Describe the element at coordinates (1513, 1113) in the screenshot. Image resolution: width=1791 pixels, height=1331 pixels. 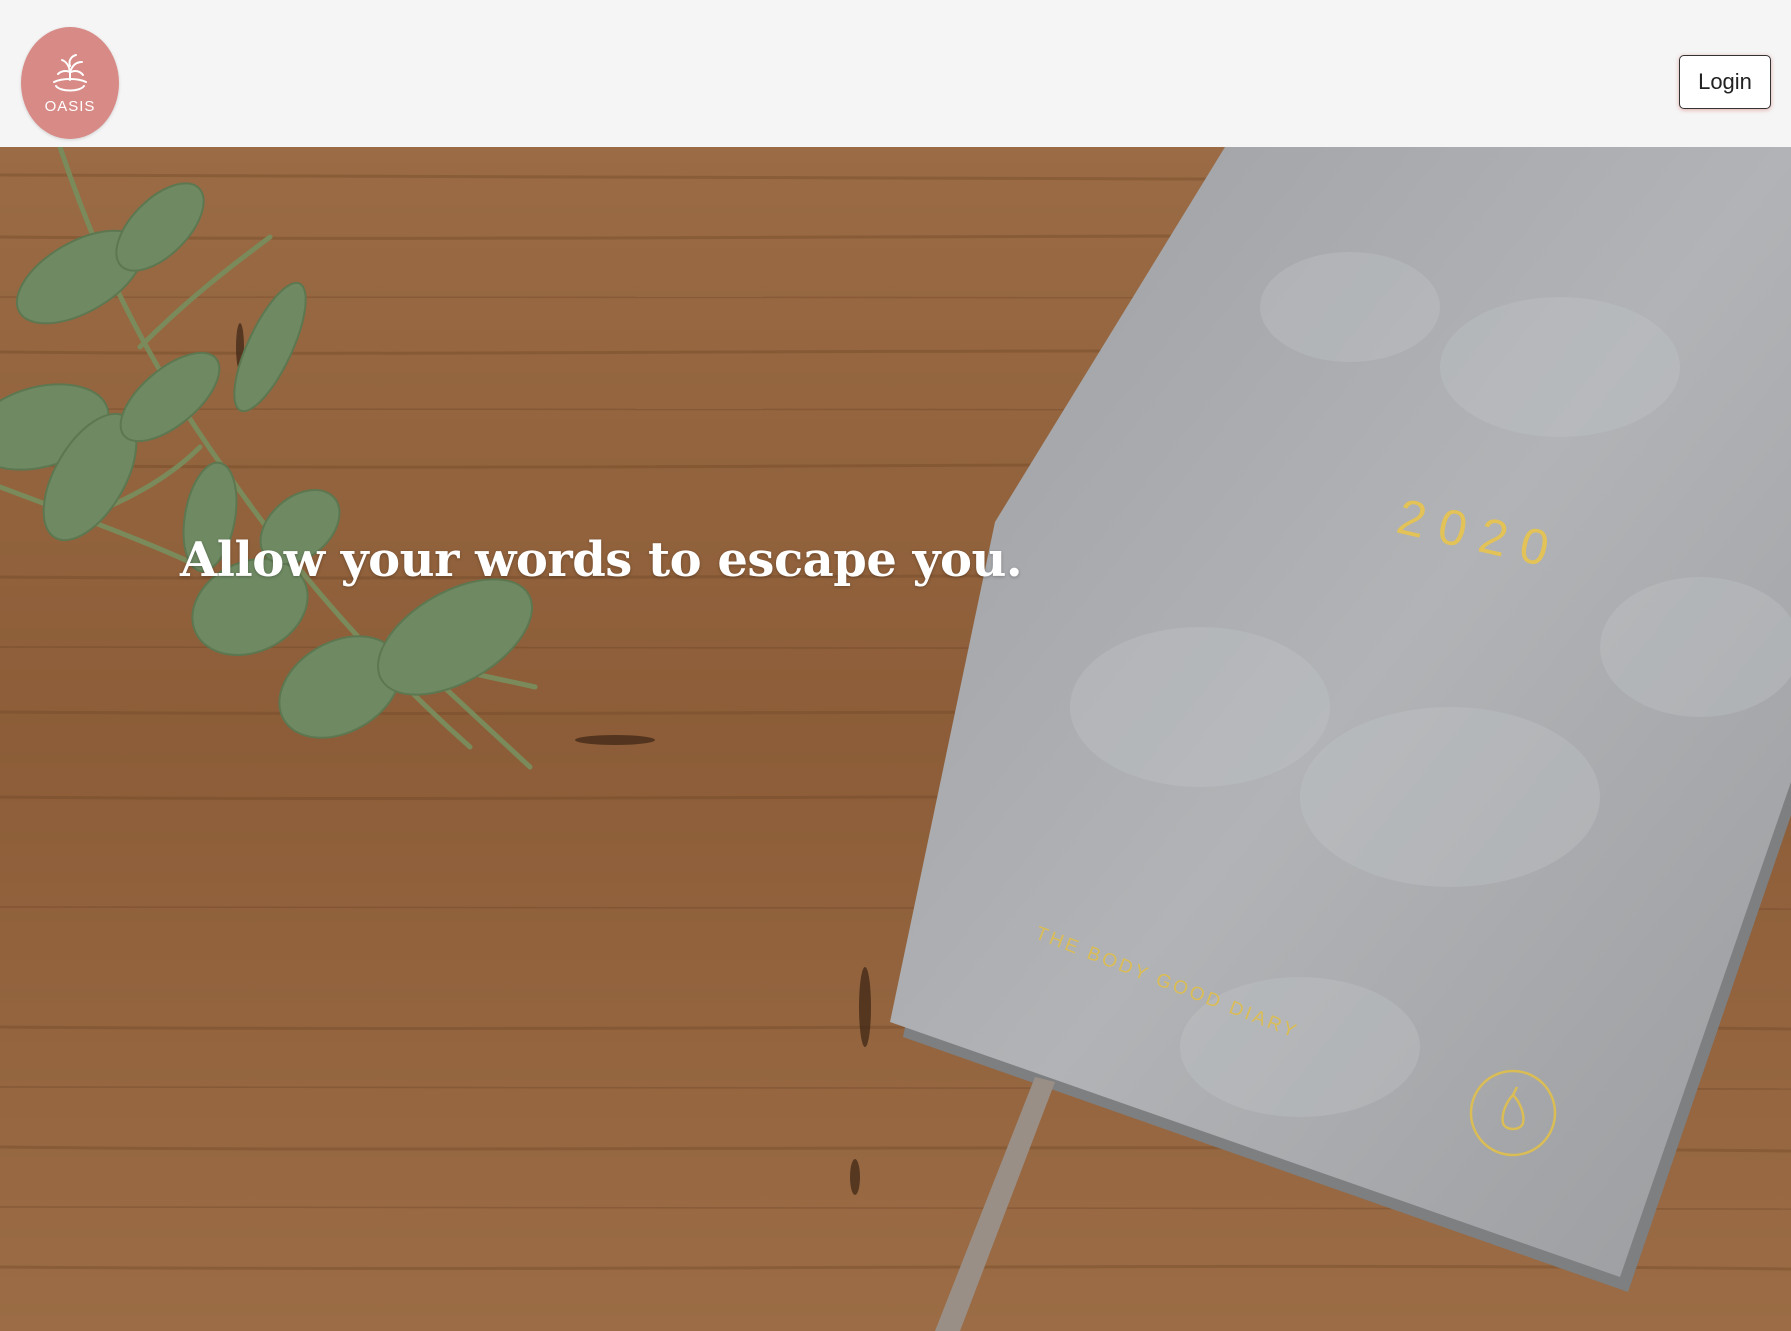
I see `pear-emblem-icon` at that location.